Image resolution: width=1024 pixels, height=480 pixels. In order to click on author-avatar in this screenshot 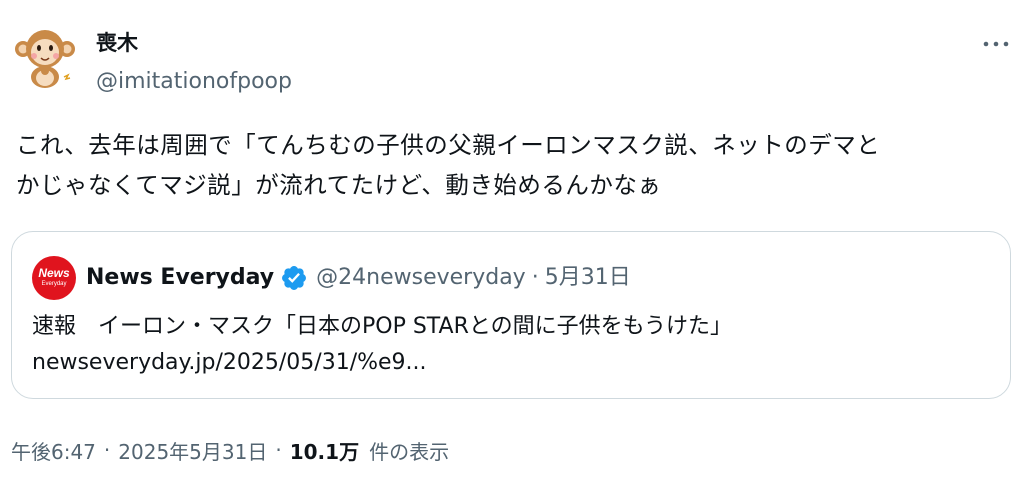, I will do `click(45, 58)`.